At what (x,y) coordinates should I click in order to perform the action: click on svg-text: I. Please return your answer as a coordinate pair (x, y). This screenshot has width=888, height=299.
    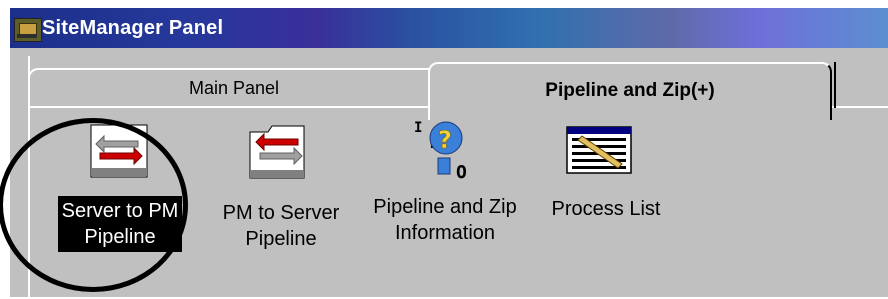
    Looking at the image, I should click on (418, 128).